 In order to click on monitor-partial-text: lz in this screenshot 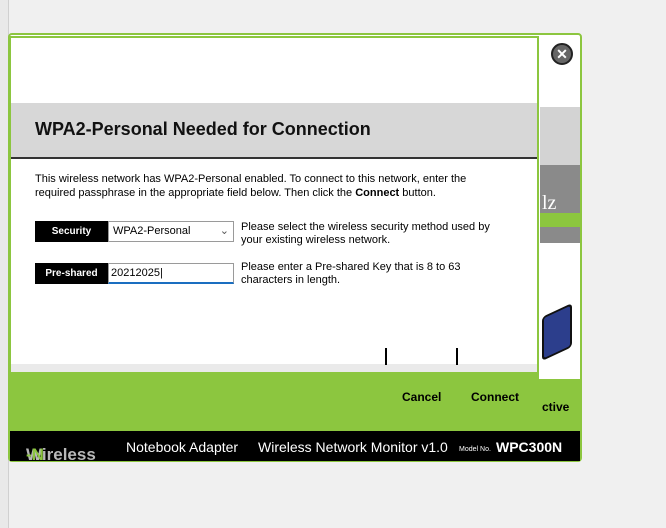, I will do `click(549, 203)`.